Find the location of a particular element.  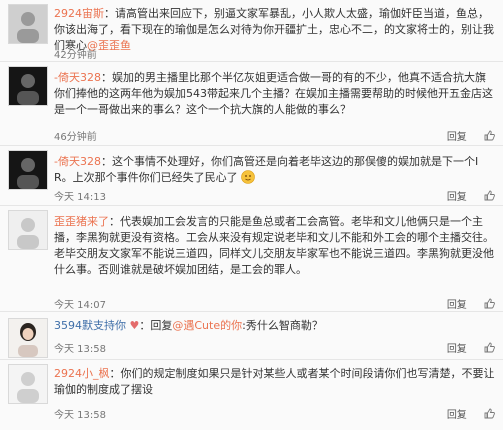

comment-text: ：回复 is located at coordinates (156, 325).